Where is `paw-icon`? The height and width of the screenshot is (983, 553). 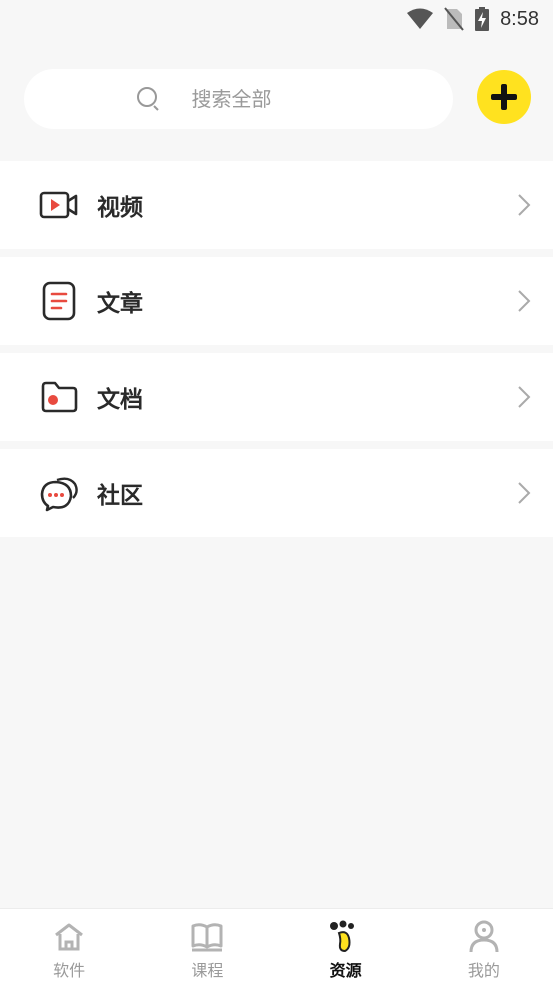
paw-icon is located at coordinates (346, 937).